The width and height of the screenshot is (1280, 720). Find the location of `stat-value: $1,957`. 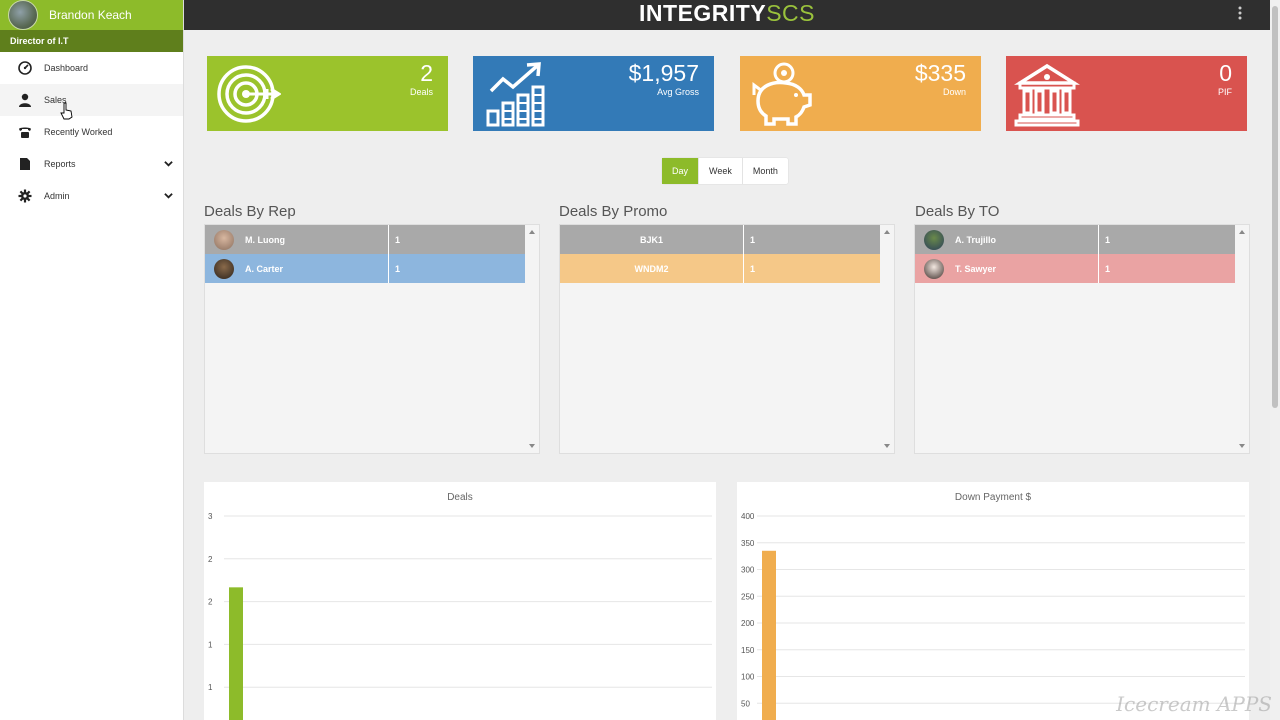

stat-value: $1,957 is located at coordinates (663, 73).